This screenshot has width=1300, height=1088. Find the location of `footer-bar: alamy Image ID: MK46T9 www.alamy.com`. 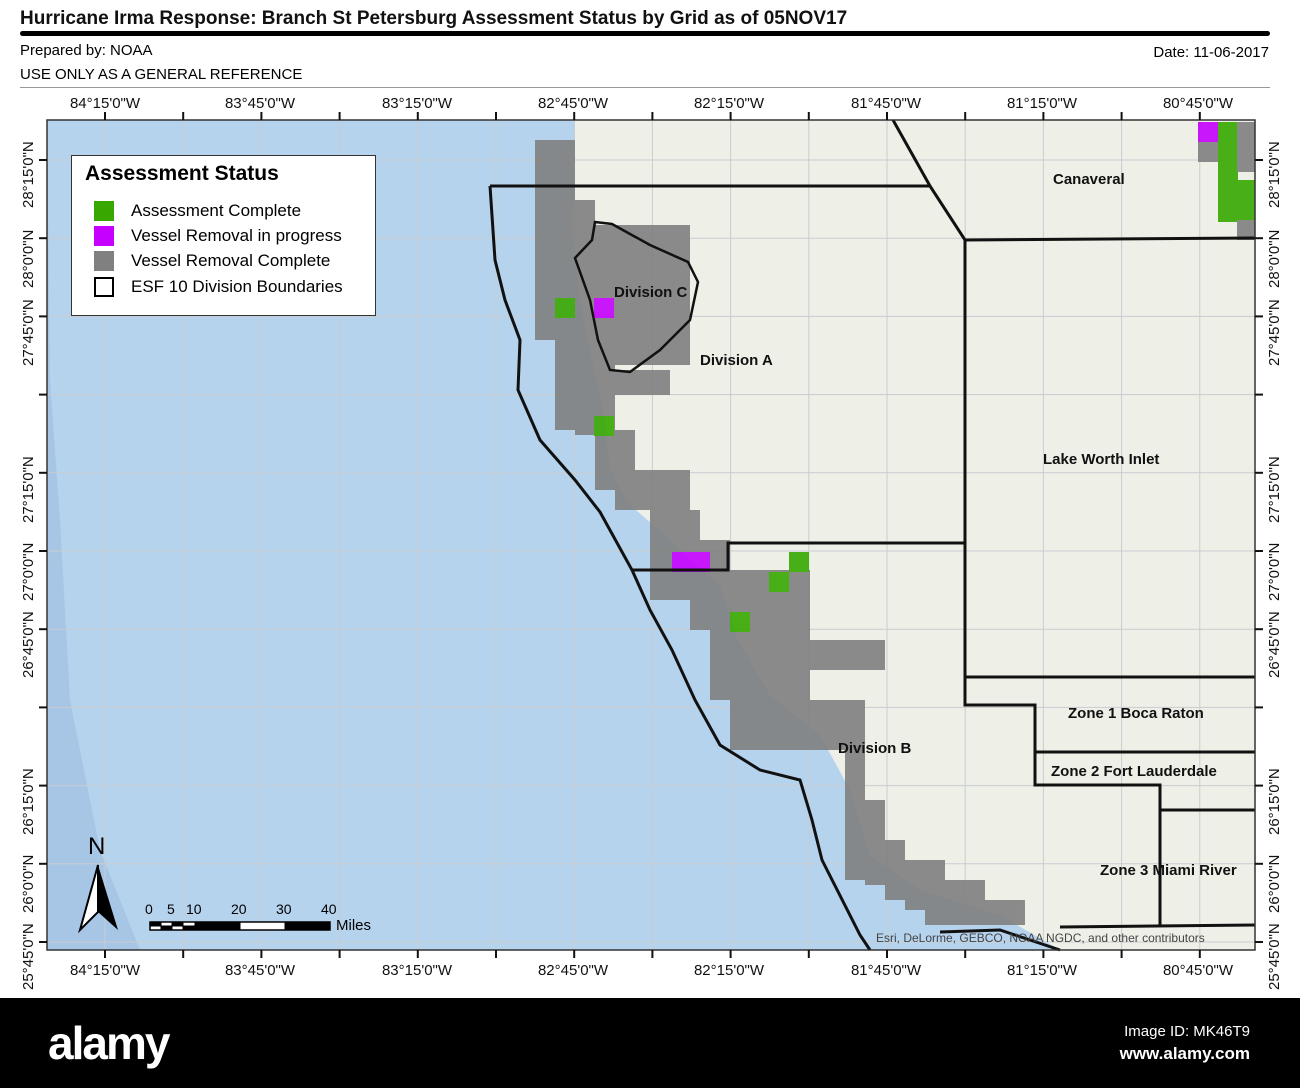

footer-bar: alamy Image ID: MK46T9 www.alamy.com is located at coordinates (650, 1043).